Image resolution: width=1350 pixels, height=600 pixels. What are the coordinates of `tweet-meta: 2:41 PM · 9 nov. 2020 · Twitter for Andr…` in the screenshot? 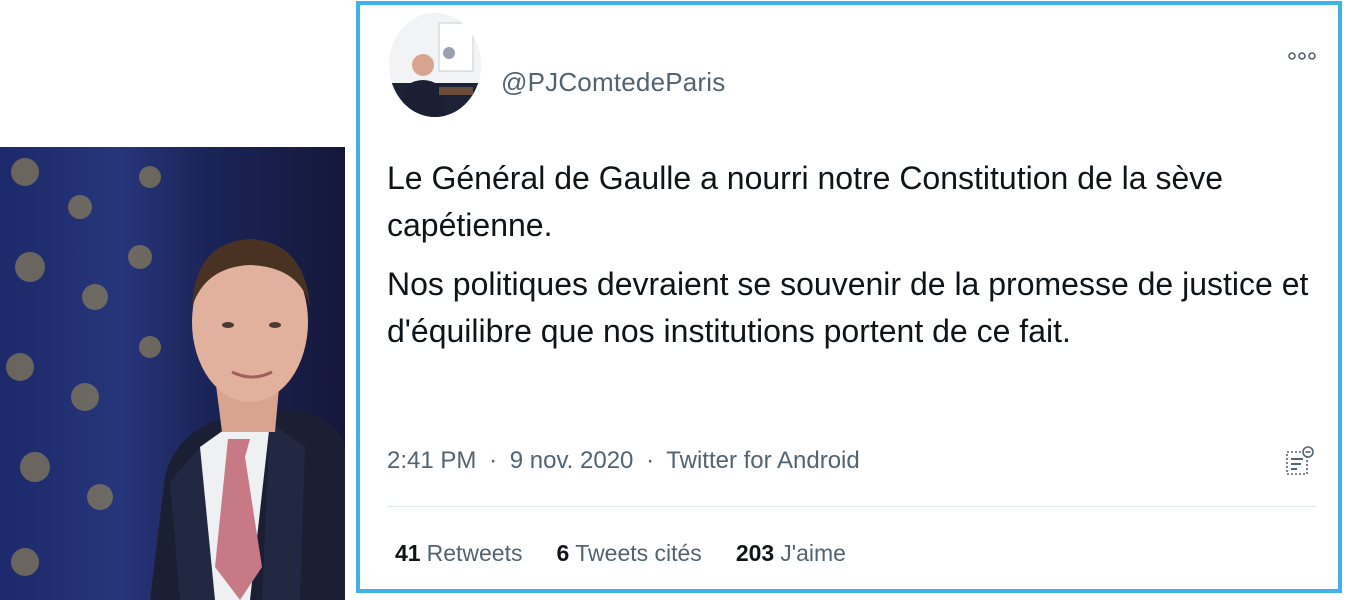 It's located at (623, 461).